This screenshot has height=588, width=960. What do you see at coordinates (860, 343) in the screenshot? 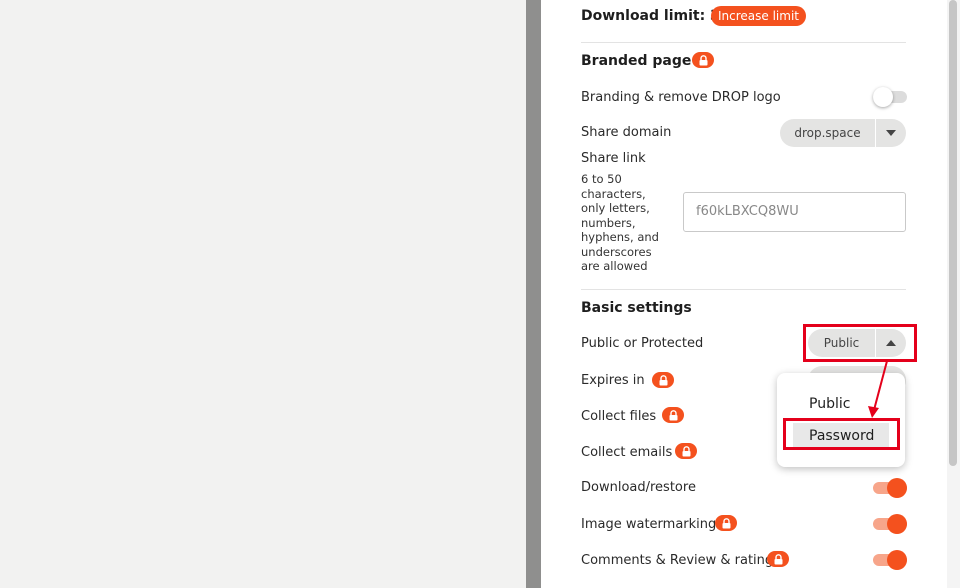
I see `annotation-box-select` at bounding box center [860, 343].